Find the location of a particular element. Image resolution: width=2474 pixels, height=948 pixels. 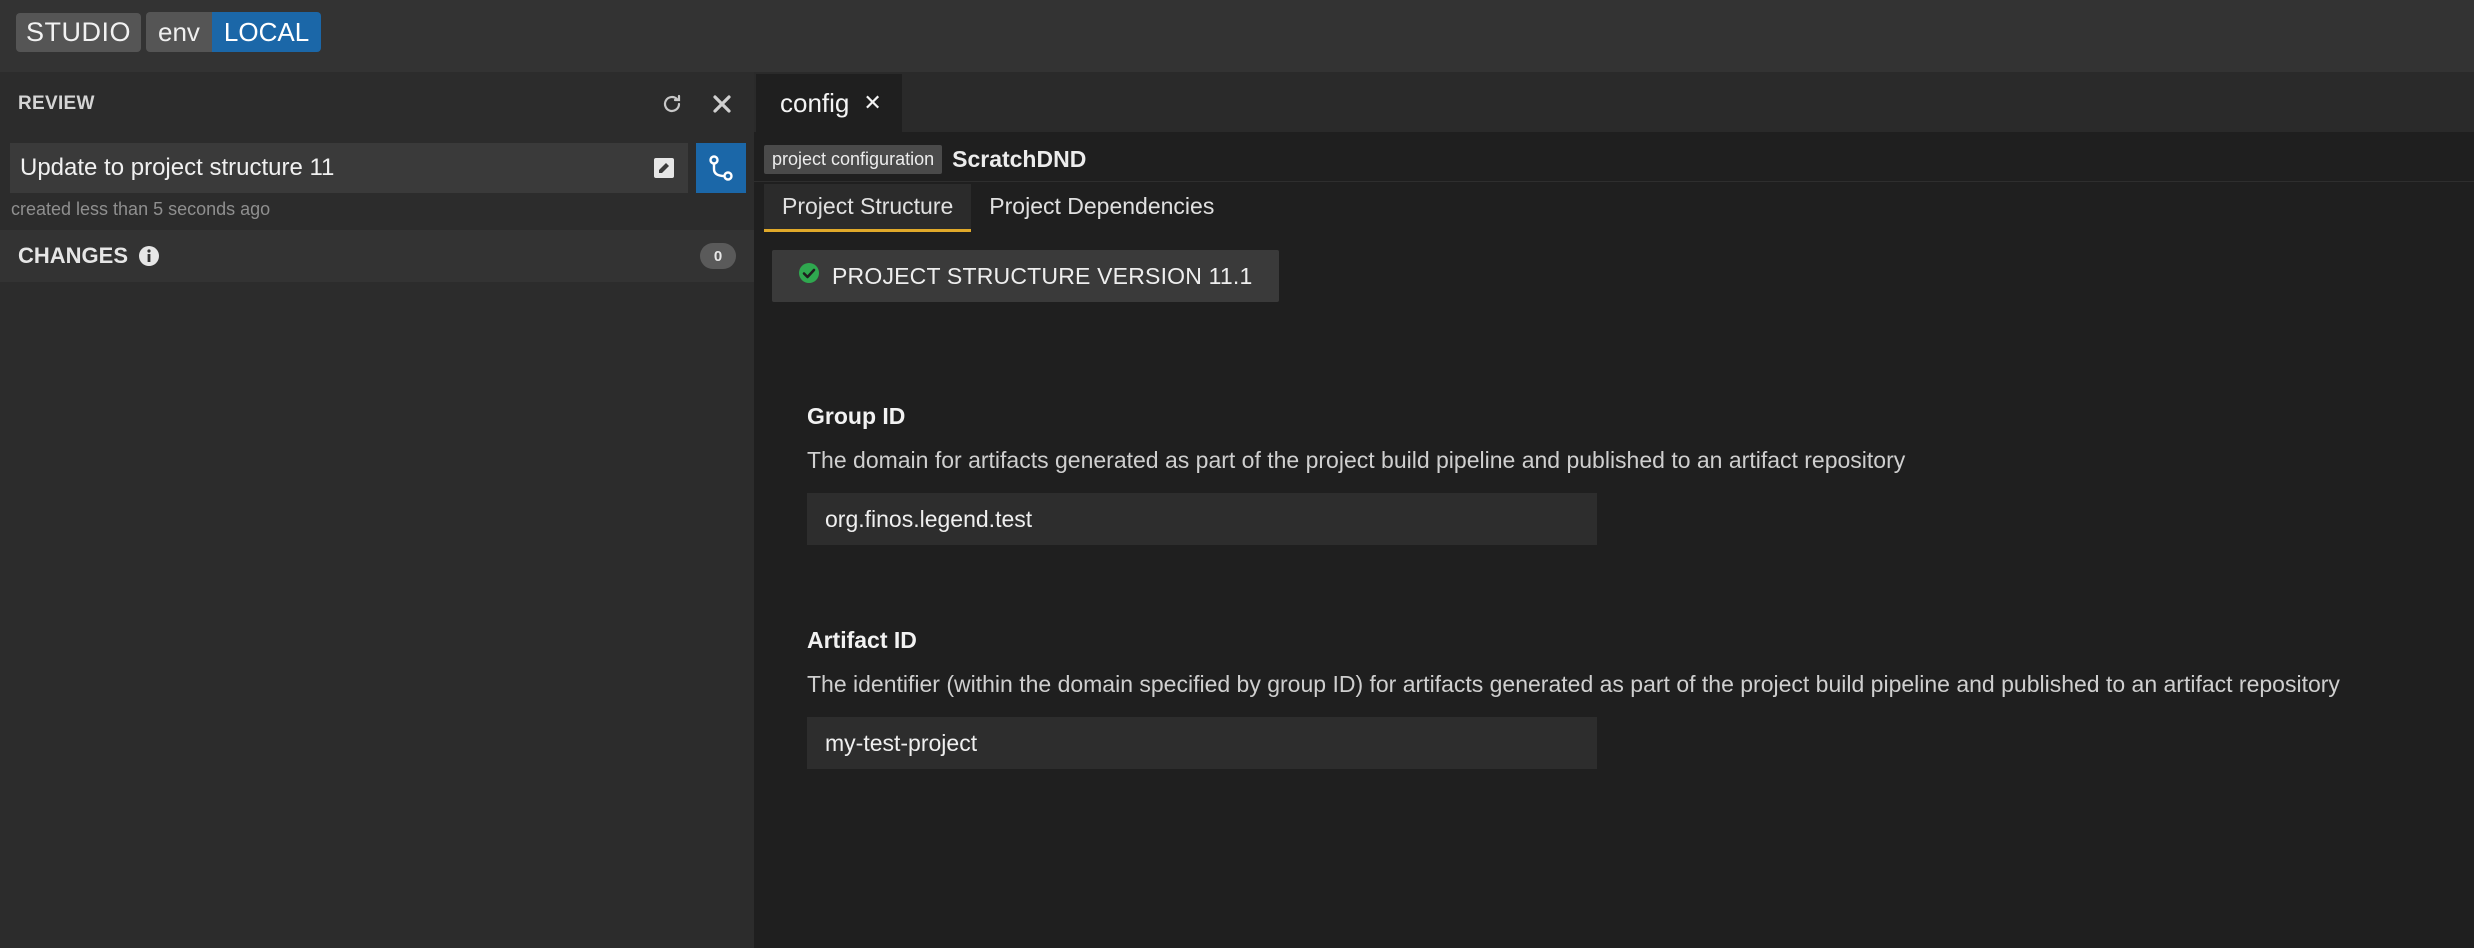

changes-label: CHANGES is located at coordinates (73, 255).